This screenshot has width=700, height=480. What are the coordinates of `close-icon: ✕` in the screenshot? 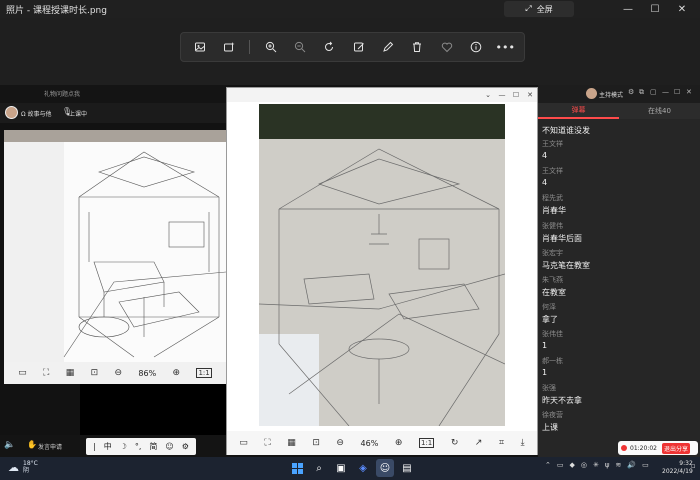 It's located at (689, 92).